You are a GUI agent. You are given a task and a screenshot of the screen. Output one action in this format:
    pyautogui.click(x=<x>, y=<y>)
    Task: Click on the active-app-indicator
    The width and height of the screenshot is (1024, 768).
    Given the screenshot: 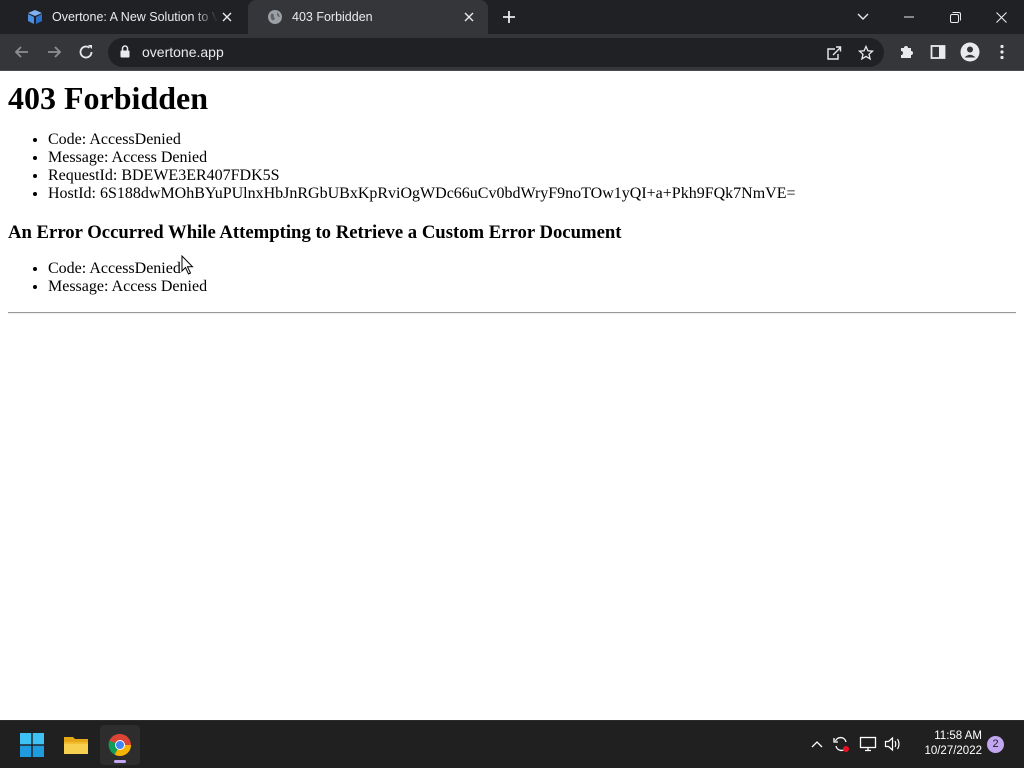 What is the action you would take?
    pyautogui.click(x=120, y=761)
    